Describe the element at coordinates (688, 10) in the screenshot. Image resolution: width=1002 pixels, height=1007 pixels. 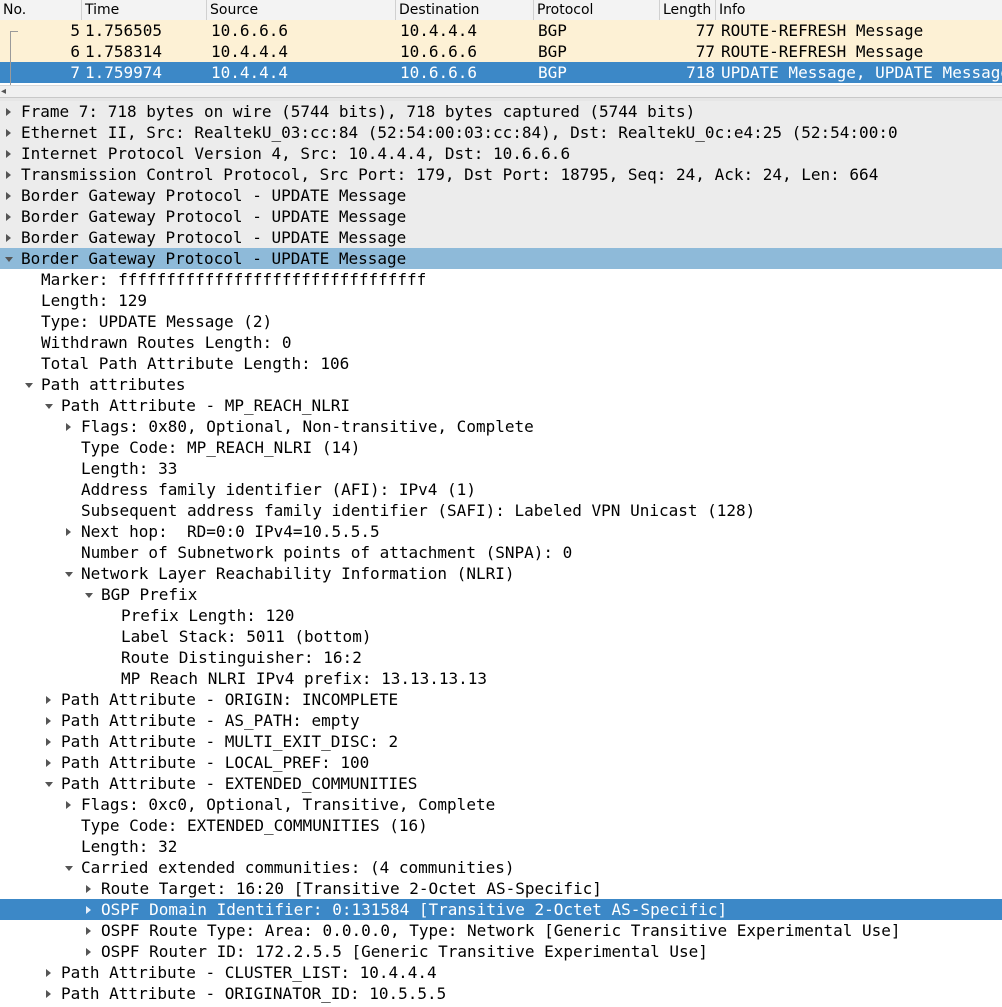
I see `column-header-length: Length` at that location.